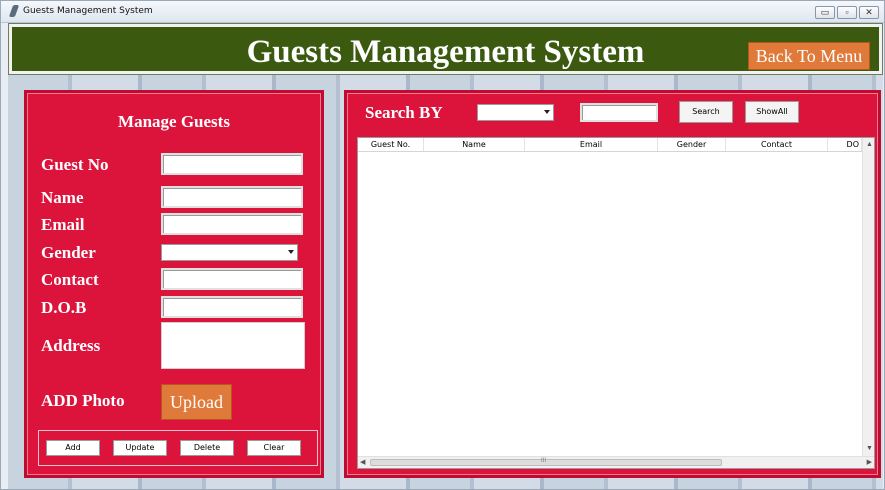  What do you see at coordinates (869, 145) in the screenshot?
I see `scroll-up-icon: ▲` at bounding box center [869, 145].